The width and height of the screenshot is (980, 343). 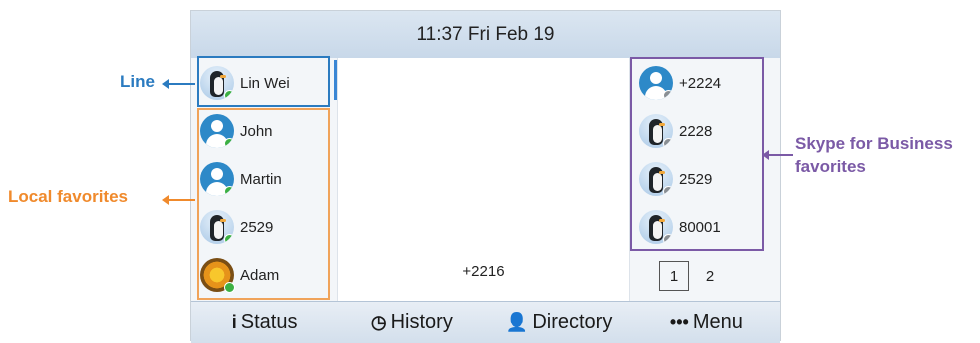 What do you see at coordinates (679, 322) in the screenshot?
I see `more-icon: •••` at bounding box center [679, 322].